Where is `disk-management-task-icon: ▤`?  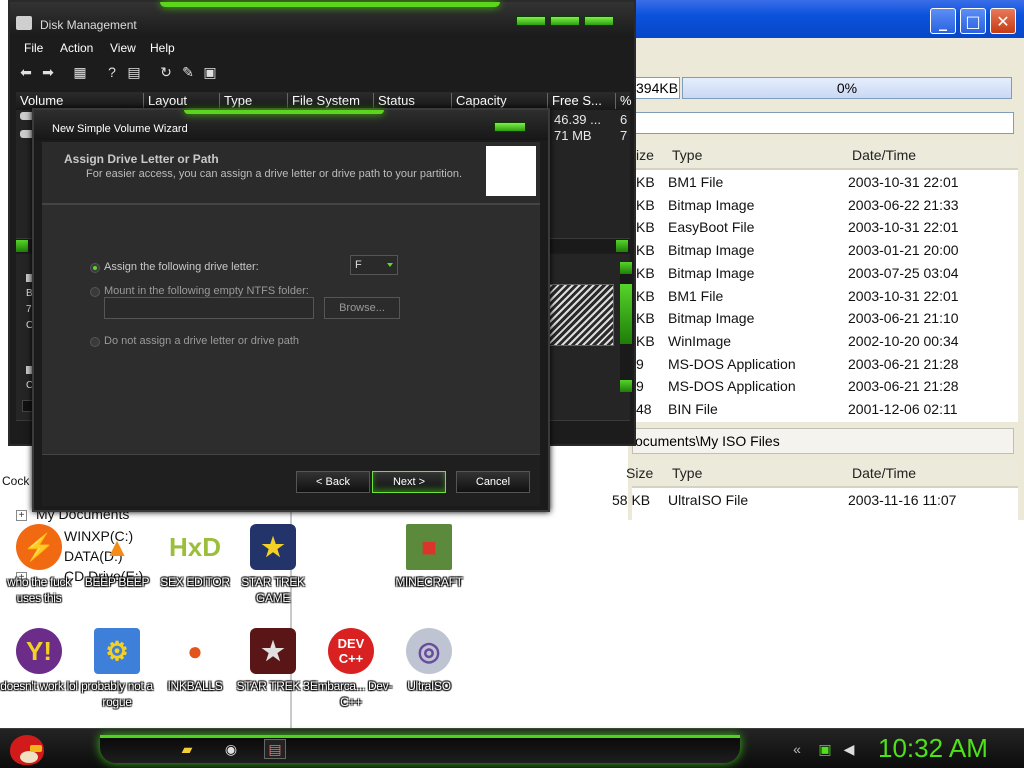
disk-management-task-icon: ▤ is located at coordinates (275, 749).